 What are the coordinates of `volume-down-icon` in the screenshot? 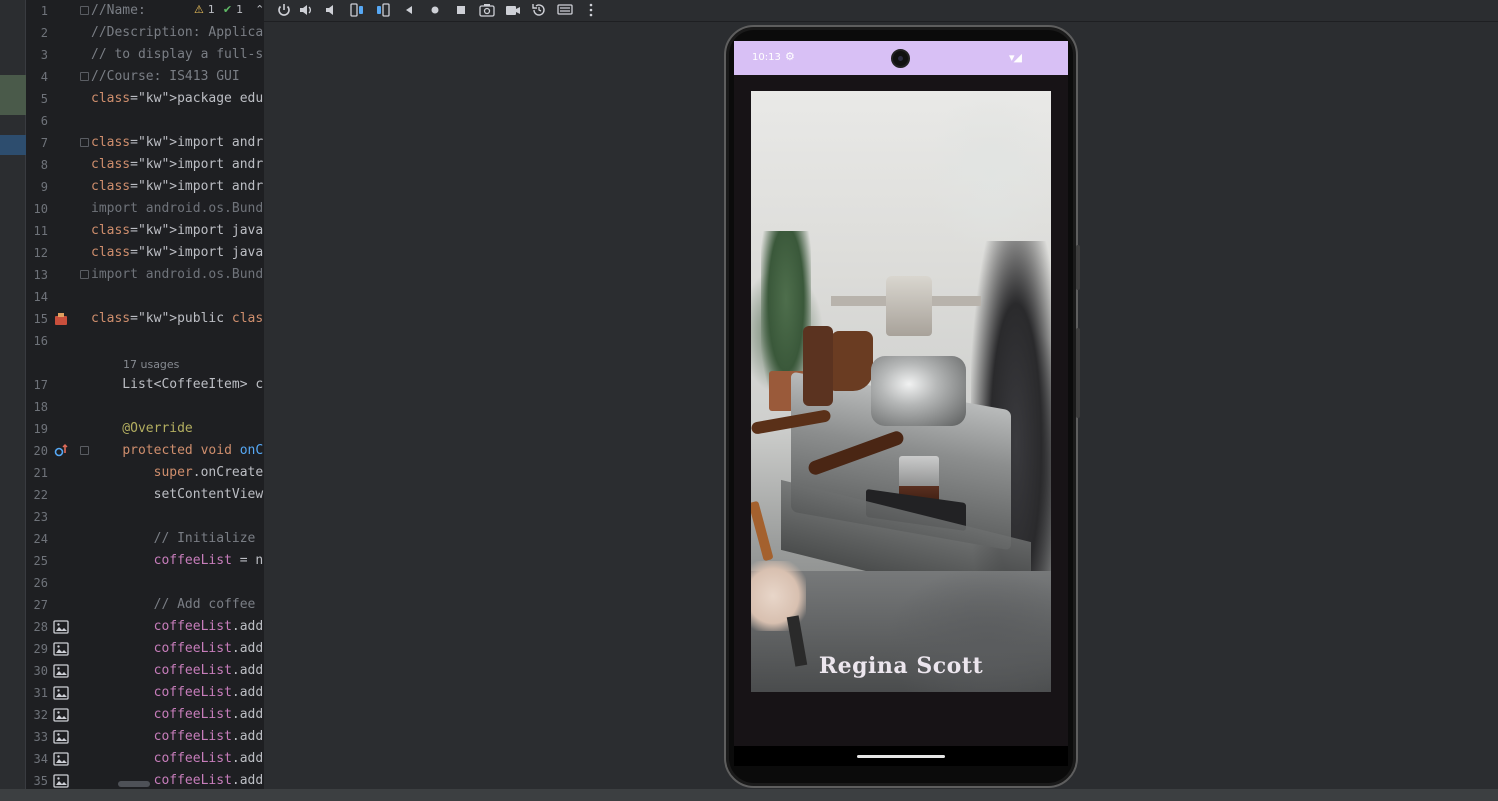 It's located at (331, 10).